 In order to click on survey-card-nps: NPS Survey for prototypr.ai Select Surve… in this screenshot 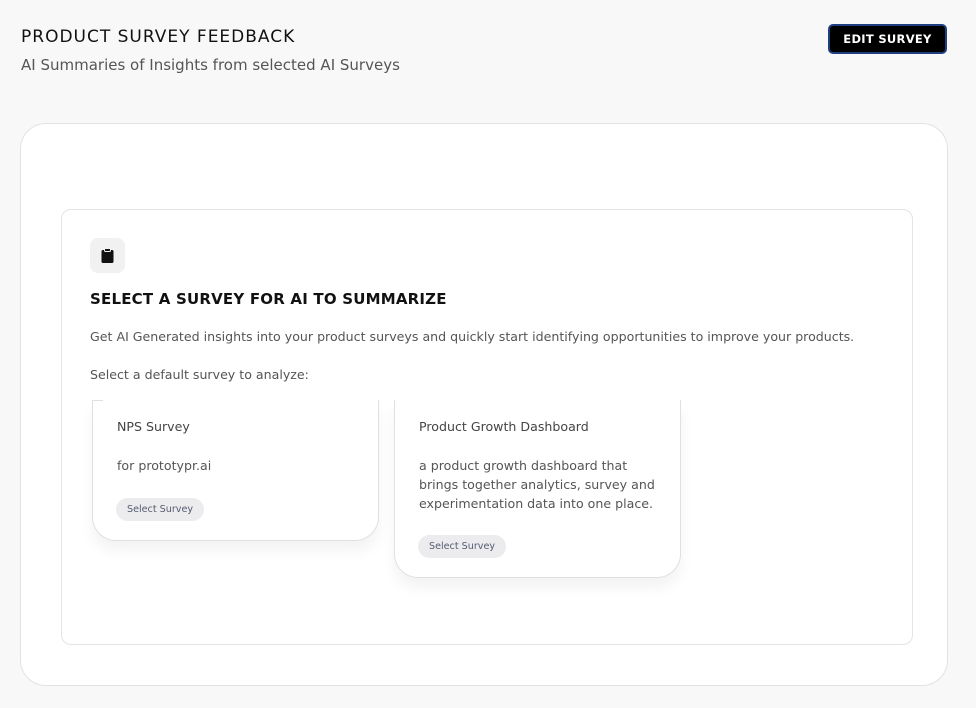, I will do `click(235, 470)`.